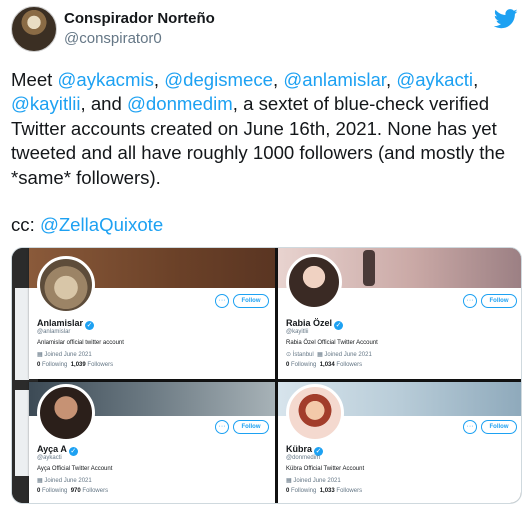  Describe the element at coordinates (76, 491) in the screenshot. I see `followers-count: 970` at that location.